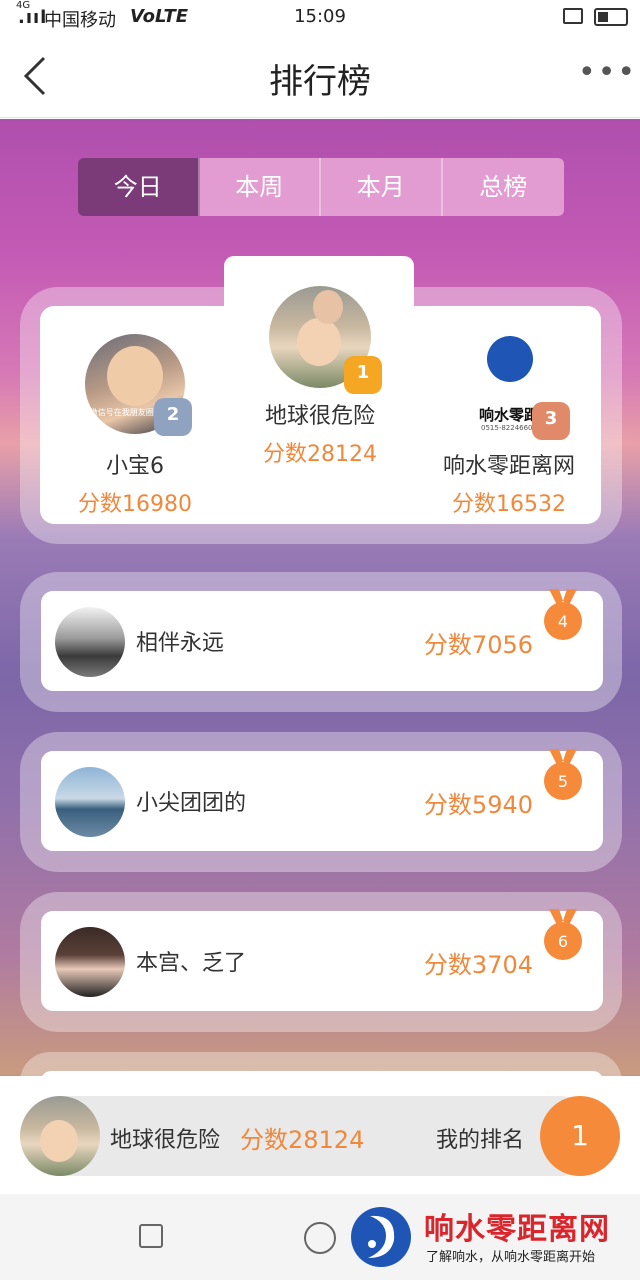 The height and width of the screenshot is (1280, 640). I want to click on rank-number: 5, so click(563, 781).